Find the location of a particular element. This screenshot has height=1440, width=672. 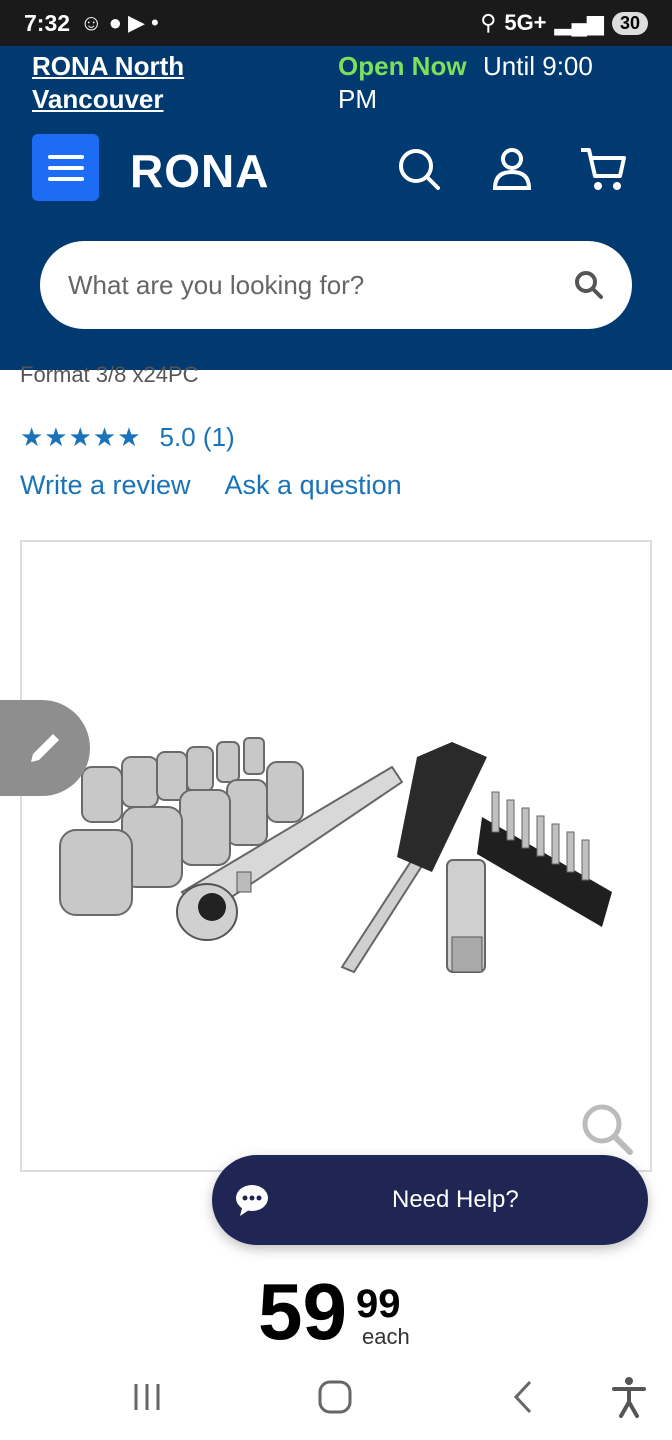

price-unit: each is located at coordinates (386, 1336).